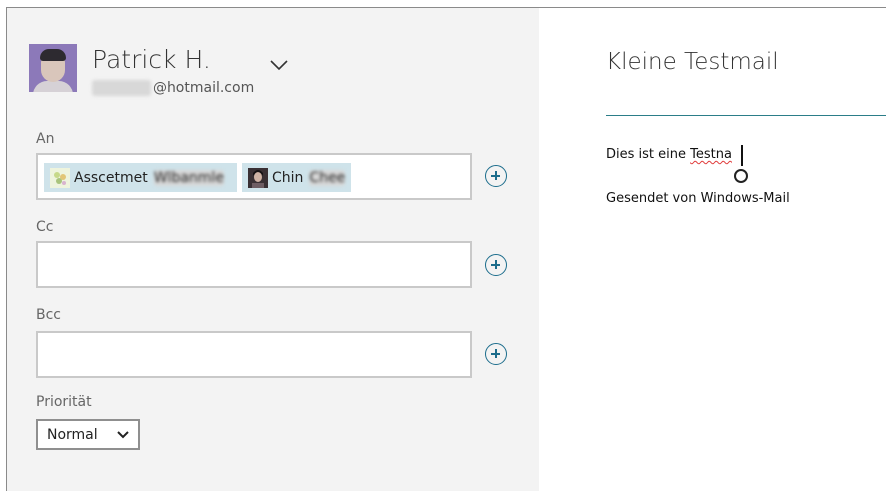 Image resolution: width=886 pixels, height=491 pixels. What do you see at coordinates (288, 177) in the screenshot?
I see `recipient-name: Chin` at bounding box center [288, 177].